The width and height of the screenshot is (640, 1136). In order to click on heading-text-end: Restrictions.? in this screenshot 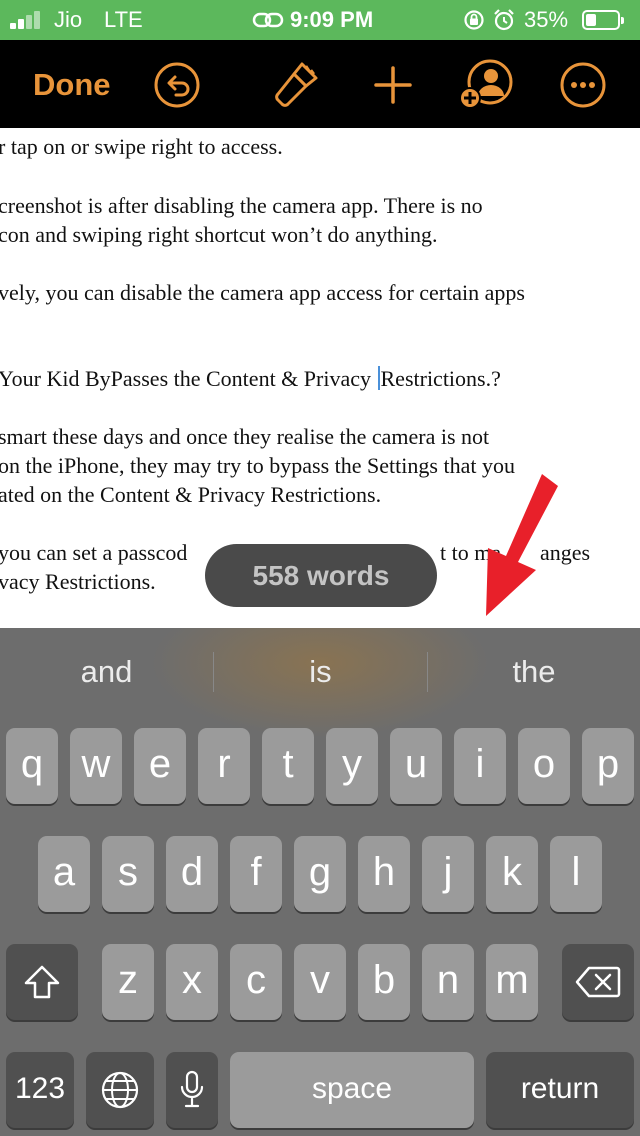, I will do `click(440, 378)`.